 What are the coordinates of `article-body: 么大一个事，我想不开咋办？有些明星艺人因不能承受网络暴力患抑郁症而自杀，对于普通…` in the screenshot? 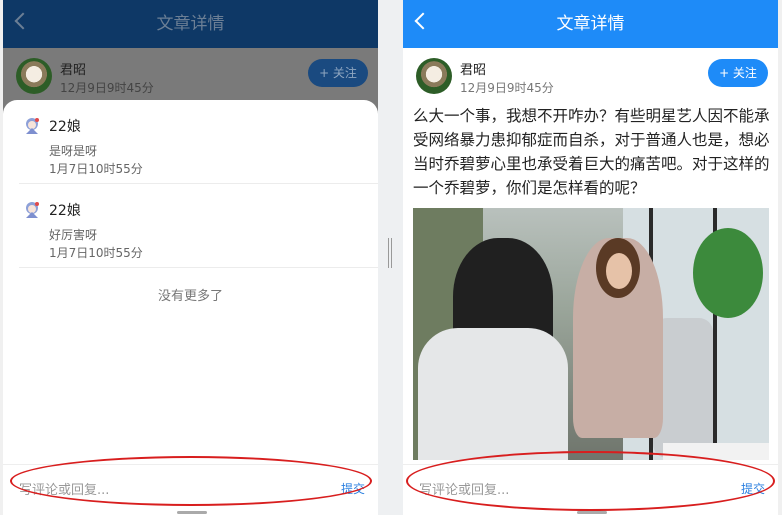 It's located at (591, 152).